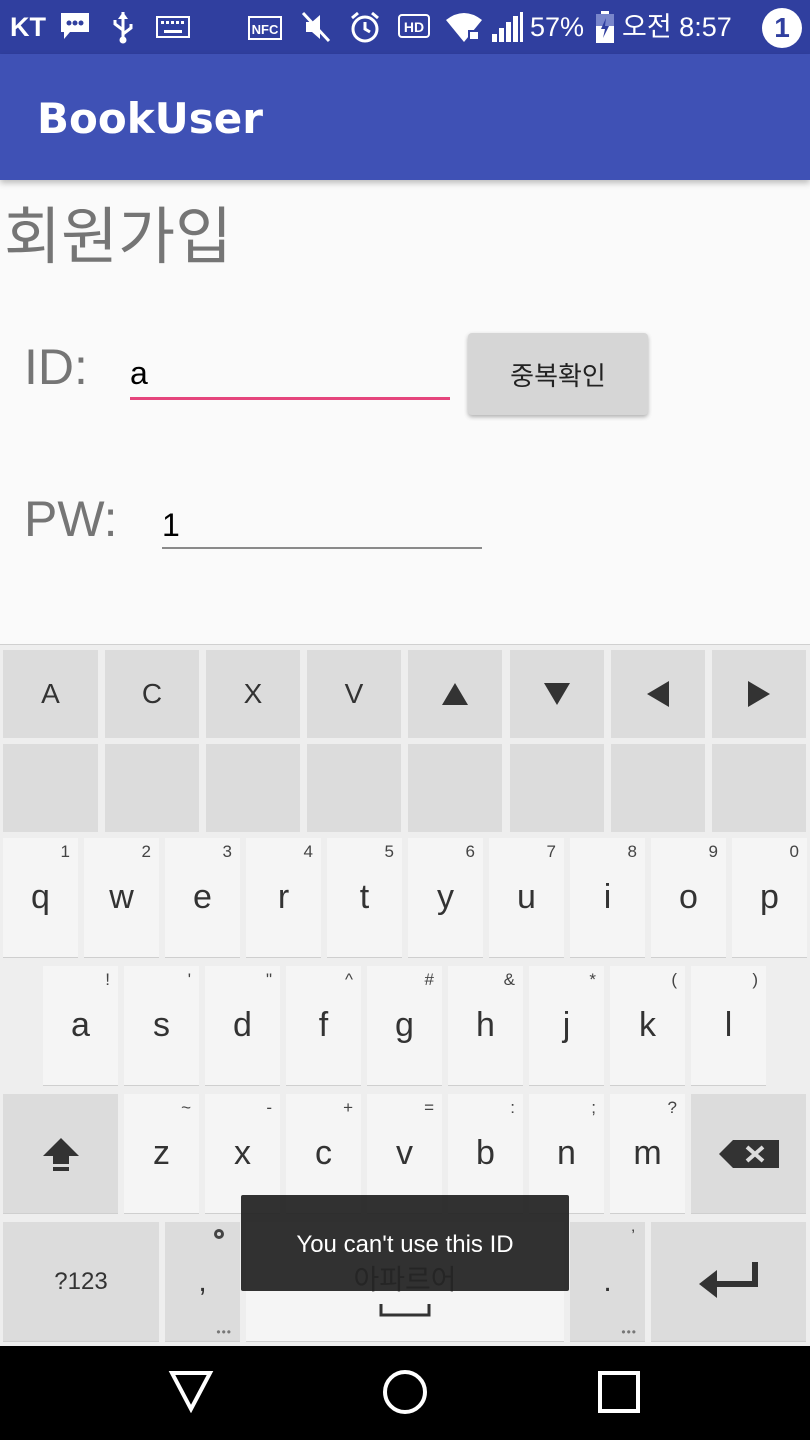 This screenshot has height=1440, width=810. What do you see at coordinates (289, 373) in the screenshot?
I see `id-input` at bounding box center [289, 373].